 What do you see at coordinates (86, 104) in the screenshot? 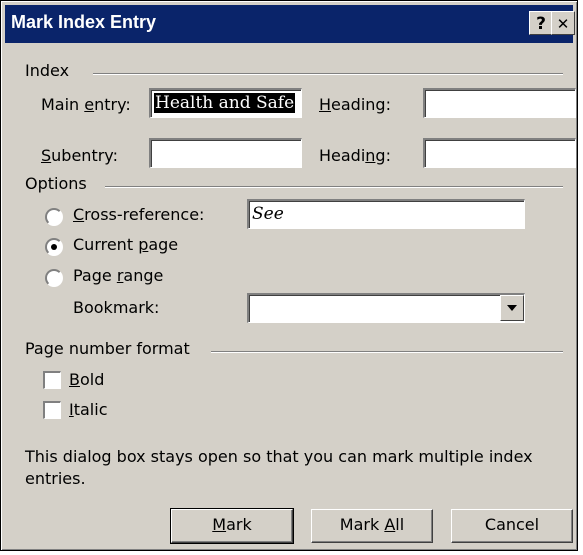
I see `main-entry-label: Main entry:` at bounding box center [86, 104].